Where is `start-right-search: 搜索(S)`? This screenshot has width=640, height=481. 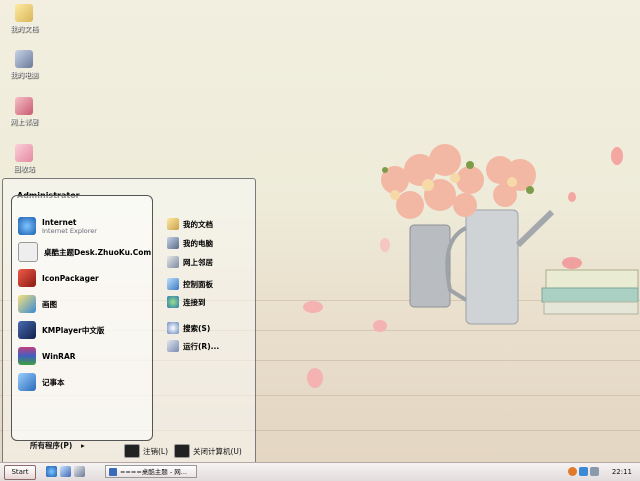
start-right-search: 搜索(S) is located at coordinates (188, 328).